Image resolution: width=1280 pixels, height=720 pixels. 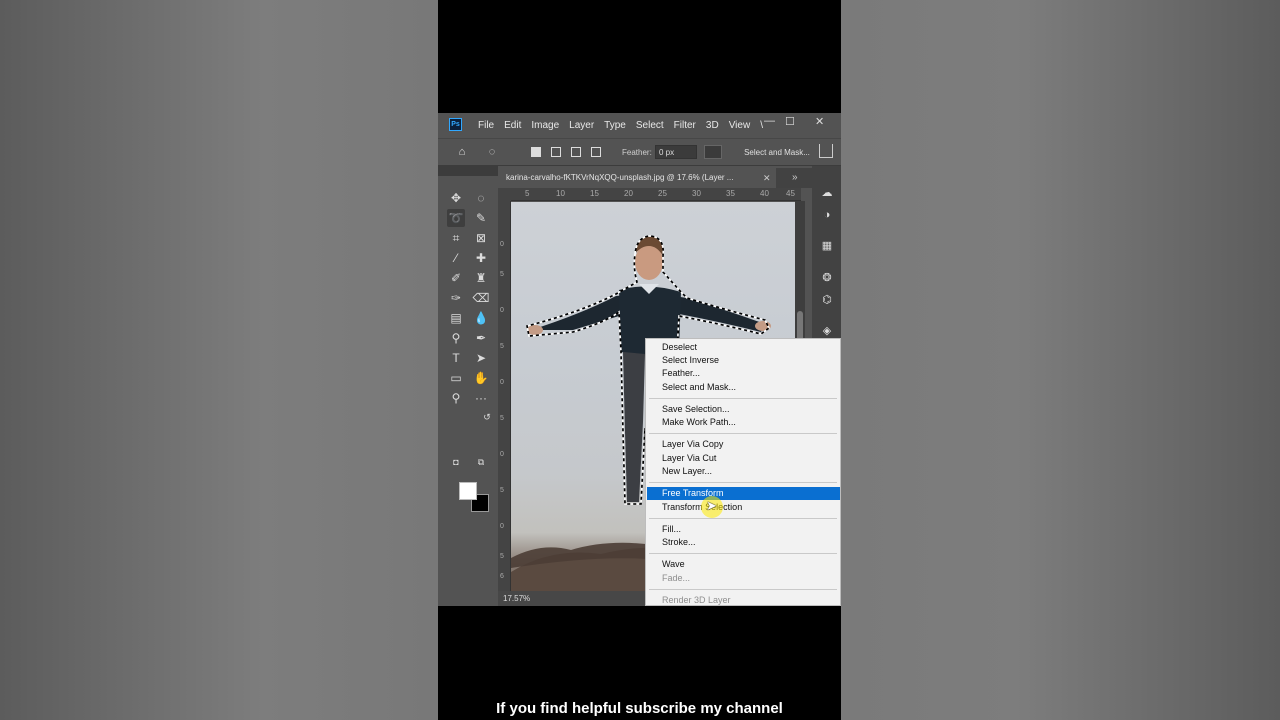 I want to click on pen-tool-icon: ✒, so click(x=481, y=338).